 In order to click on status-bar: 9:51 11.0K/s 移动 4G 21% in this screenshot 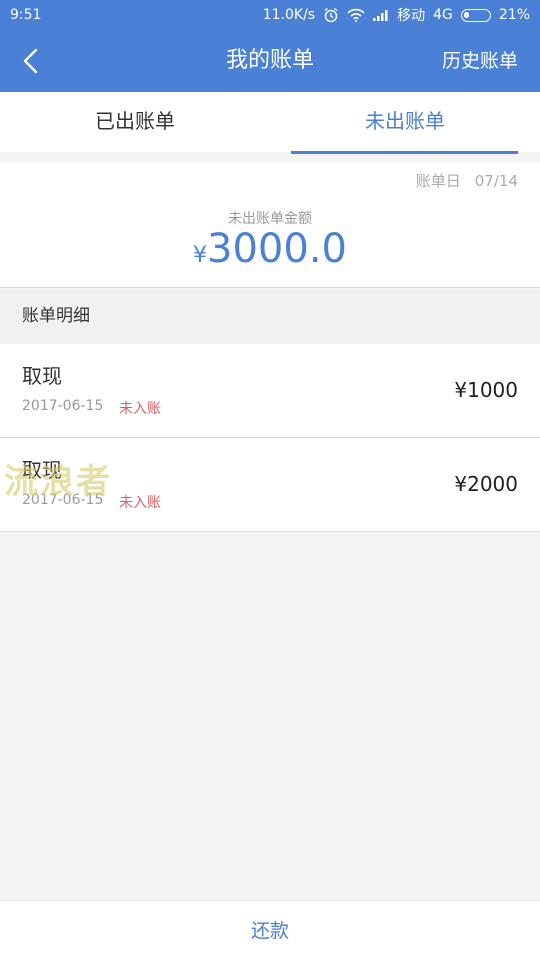, I will do `click(270, 15)`.